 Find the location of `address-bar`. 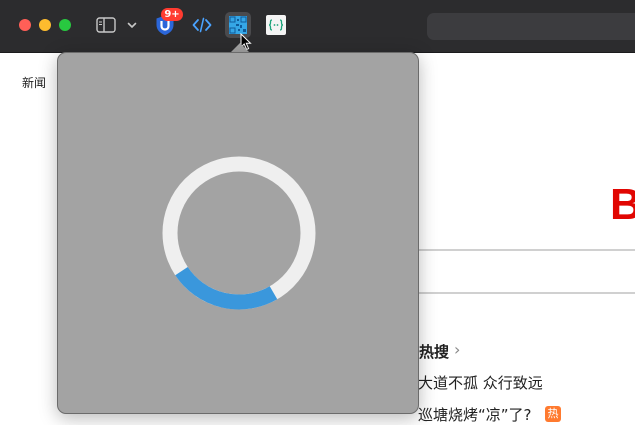

address-bar is located at coordinates (531, 26).